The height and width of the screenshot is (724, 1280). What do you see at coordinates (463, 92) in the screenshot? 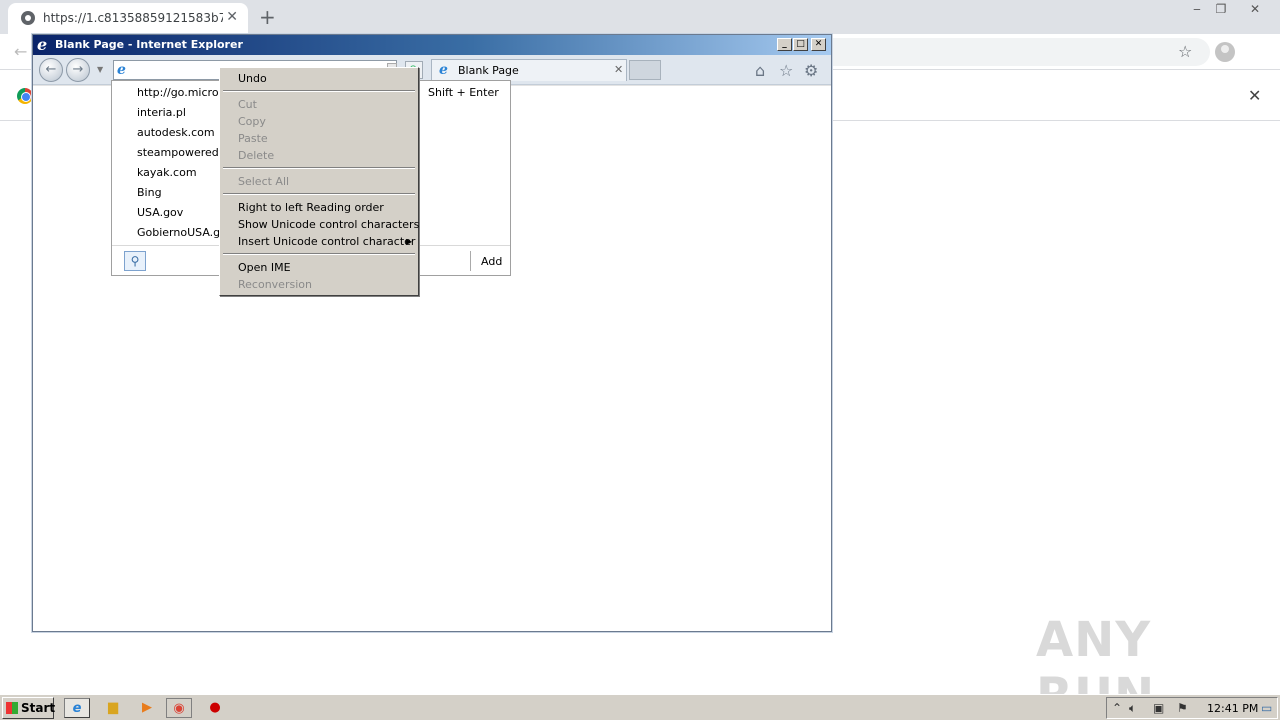
I see `shortcut-hint: Shift + Enter` at bounding box center [463, 92].